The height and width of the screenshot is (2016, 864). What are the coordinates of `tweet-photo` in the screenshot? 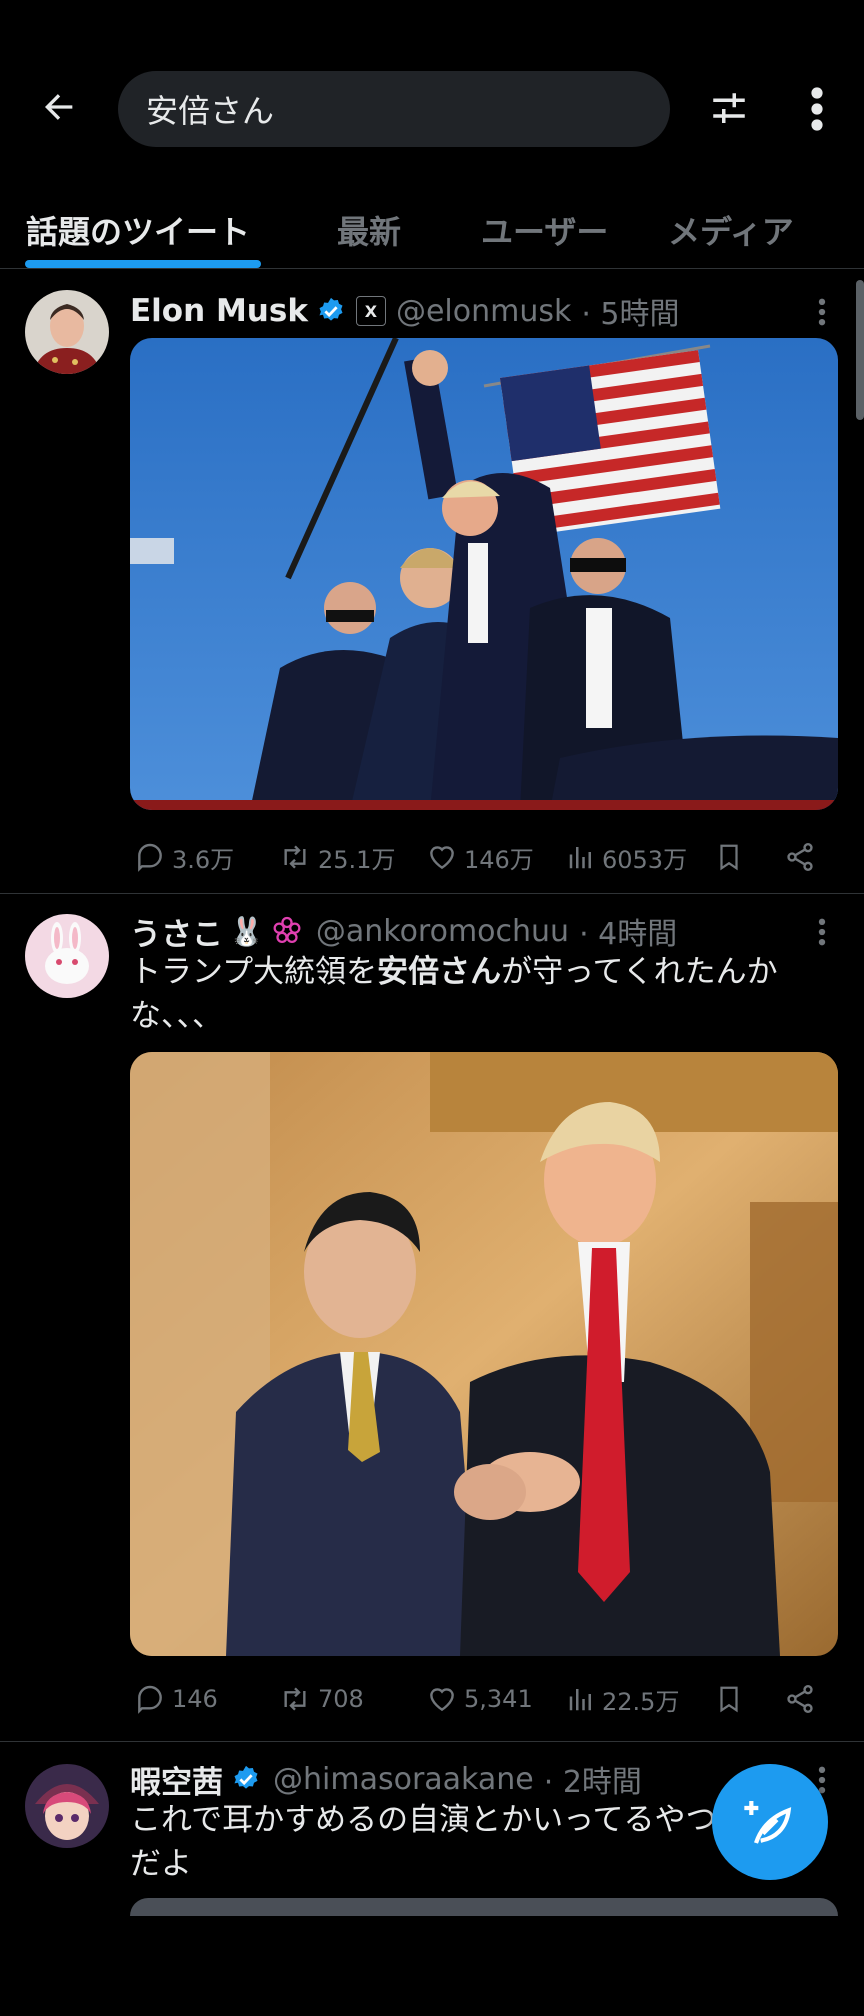 It's located at (484, 1907).